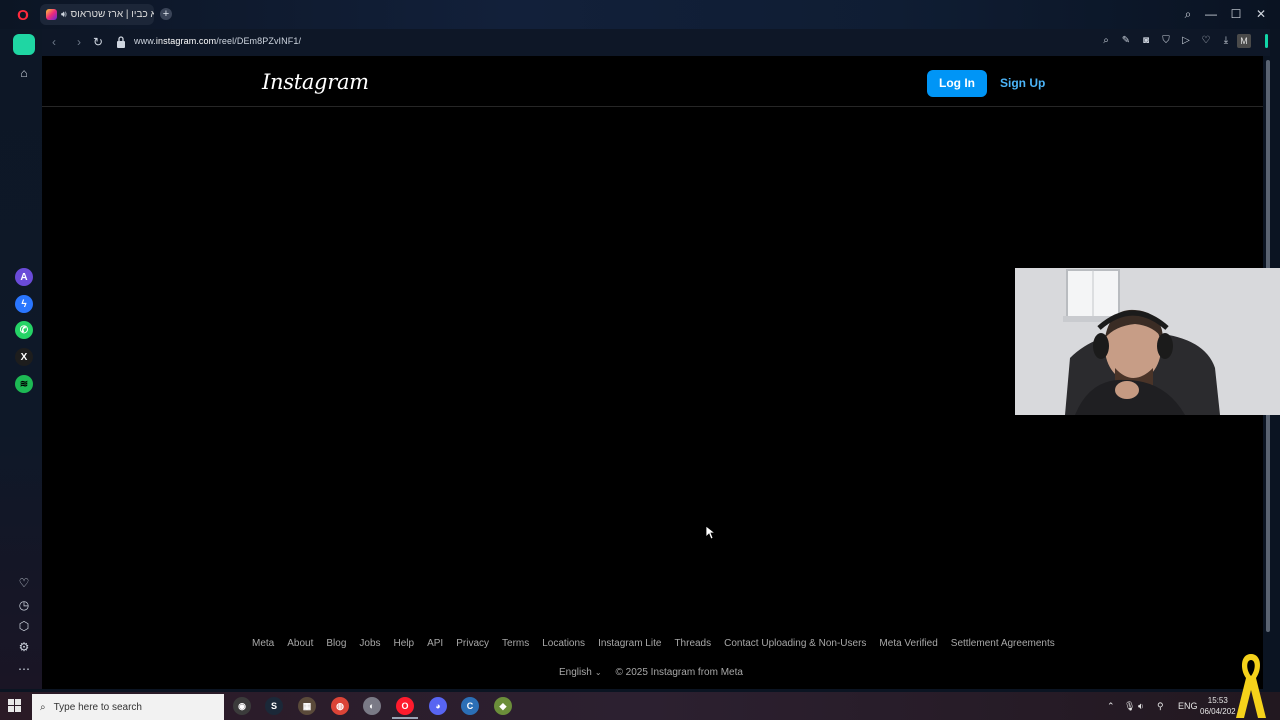 The width and height of the screenshot is (1280, 720). I want to click on aria-ai-button, so click(24, 44).